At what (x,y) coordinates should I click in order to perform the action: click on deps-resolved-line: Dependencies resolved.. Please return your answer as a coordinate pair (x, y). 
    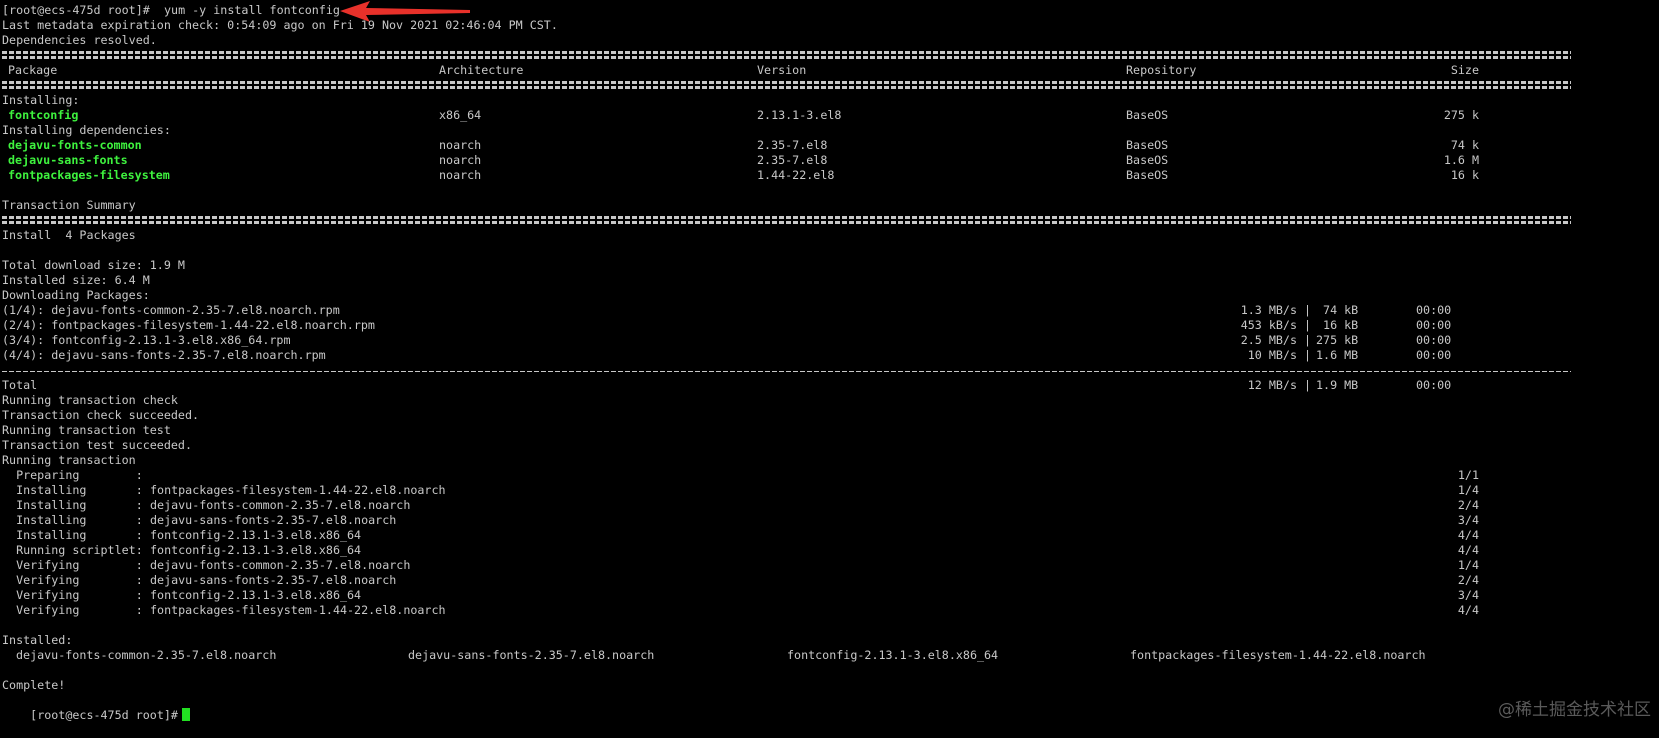
    Looking at the image, I should click on (79, 40).